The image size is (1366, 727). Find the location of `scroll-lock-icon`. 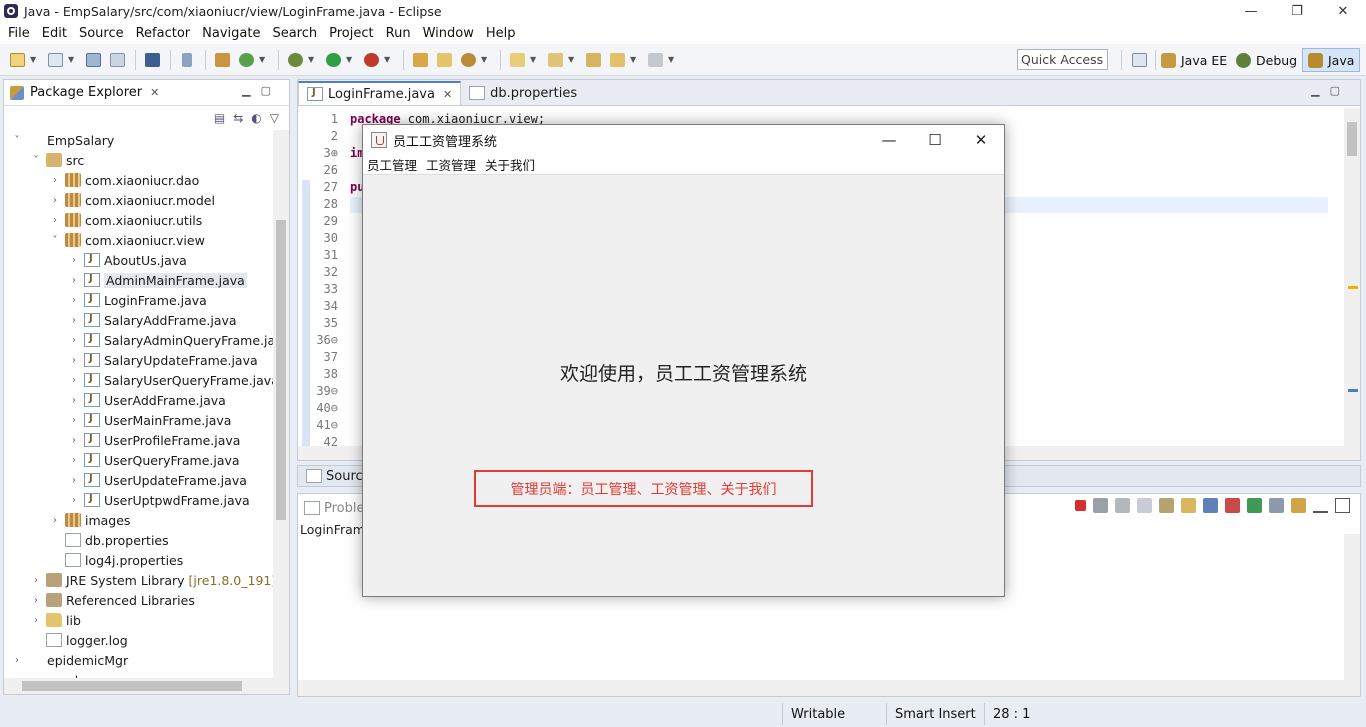

scroll-lock-icon is located at coordinates (1166, 505).